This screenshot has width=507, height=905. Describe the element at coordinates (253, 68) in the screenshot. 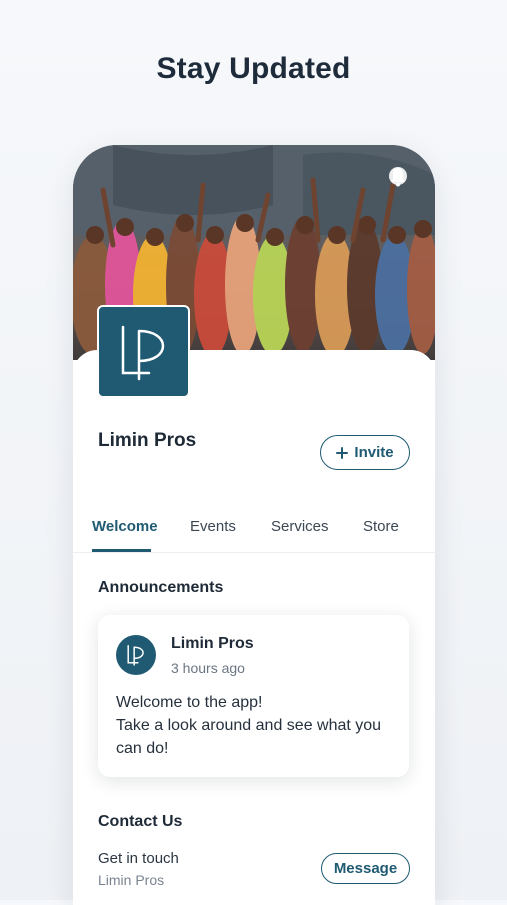

I see `page-headline: Stay Updated` at that location.